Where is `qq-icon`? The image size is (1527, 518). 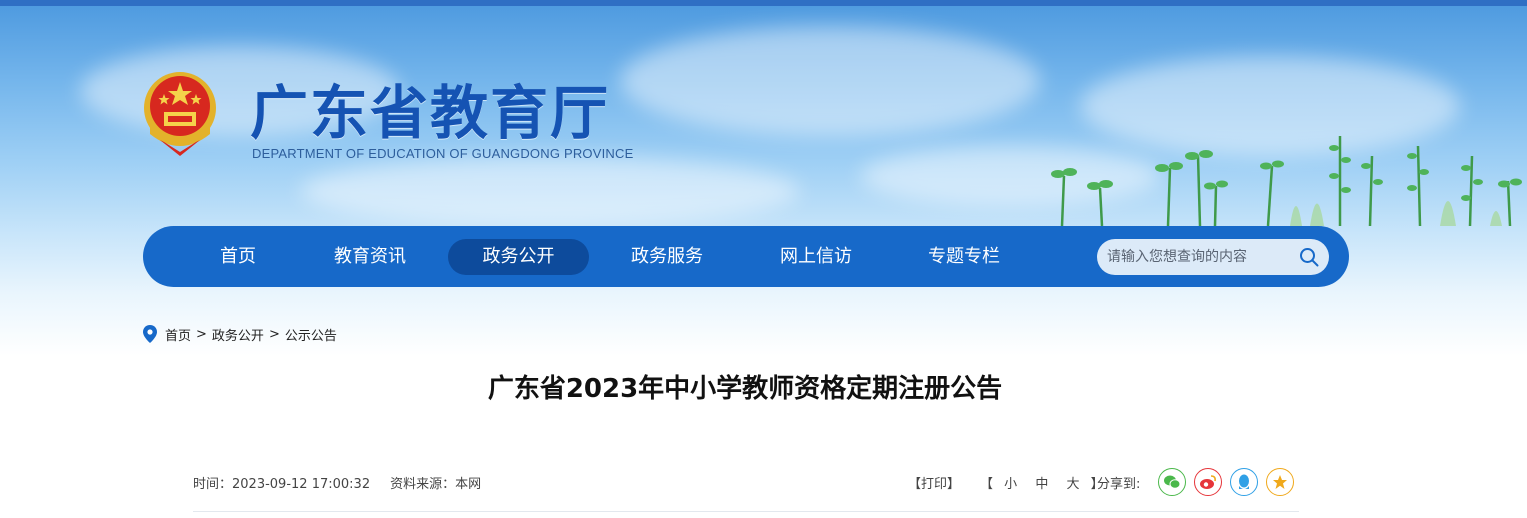 qq-icon is located at coordinates (1244, 482).